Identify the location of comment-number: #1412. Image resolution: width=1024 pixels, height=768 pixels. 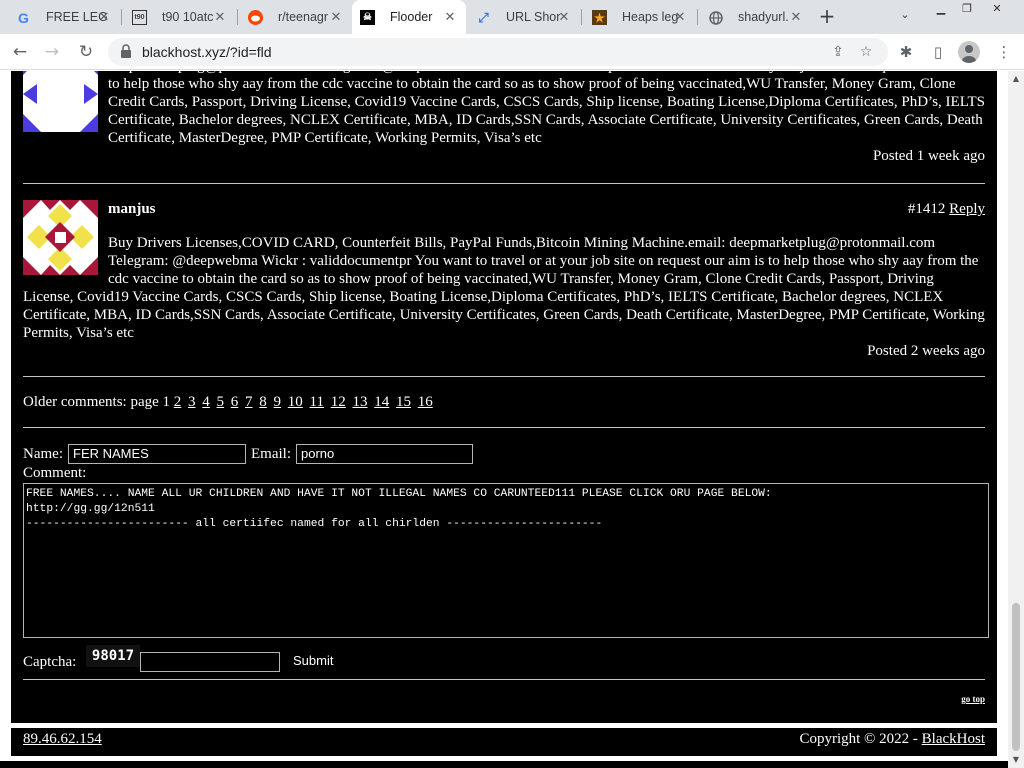
(926, 209).